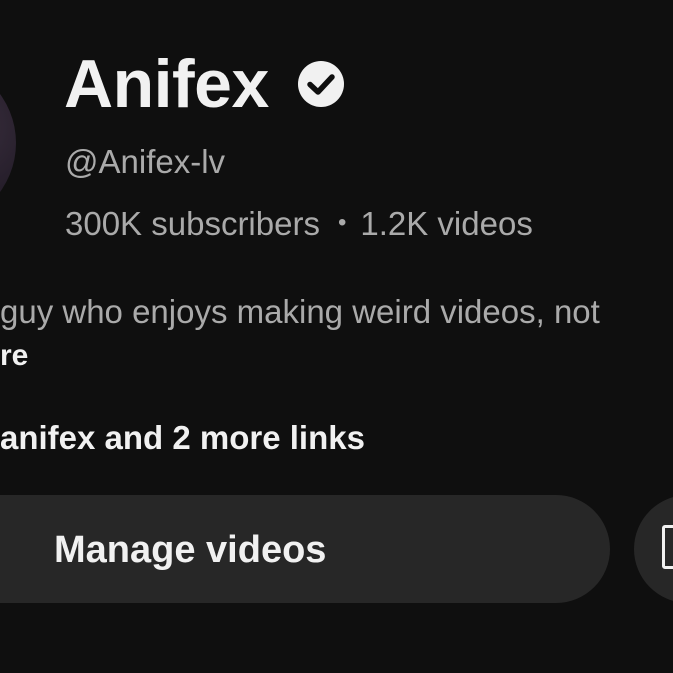 This screenshot has height=673, width=673. Describe the element at coordinates (190, 550) in the screenshot. I see `manage-videos-label: Manage videos` at that location.